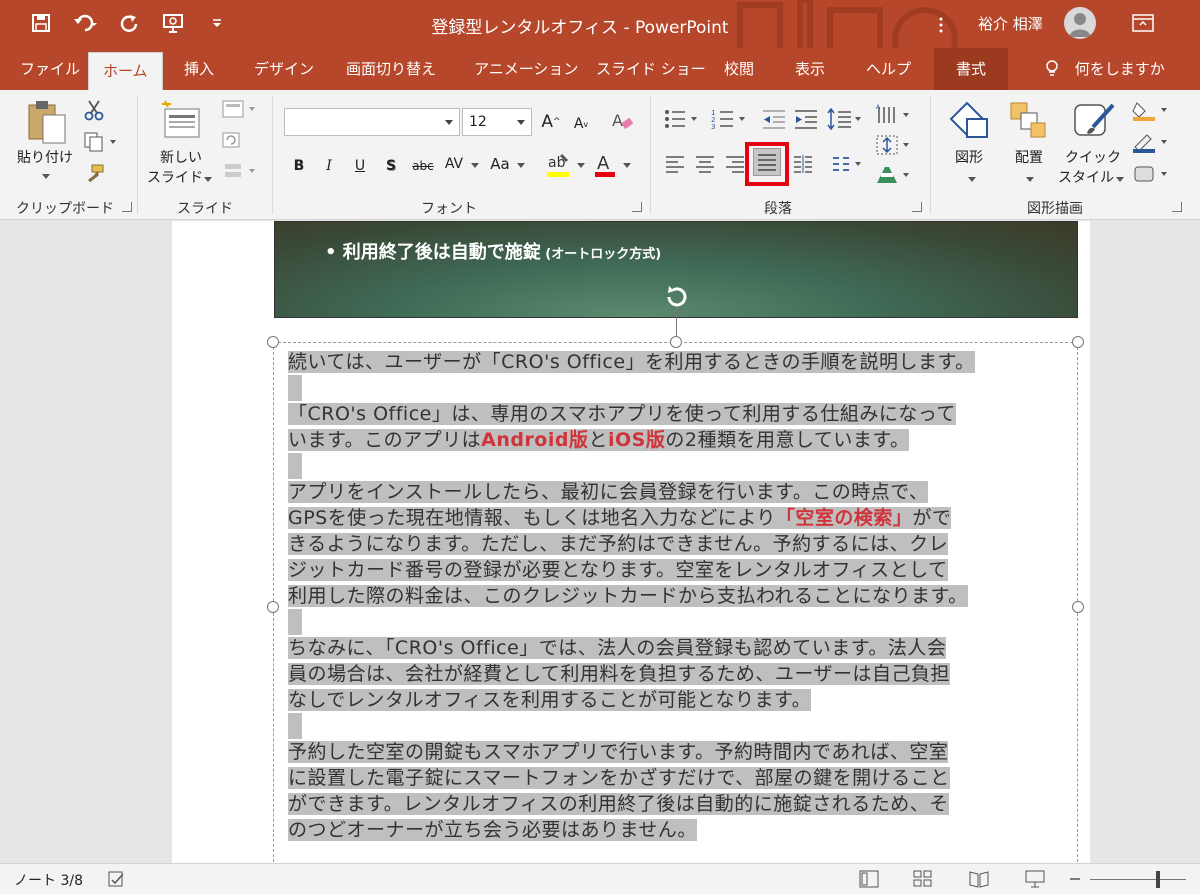  Describe the element at coordinates (618, 752) in the screenshot. I see `notes-paragraph-5-line1: 予約した空室の開錠もスマホアプリで行います。予約時間内であれば、空室` at that location.